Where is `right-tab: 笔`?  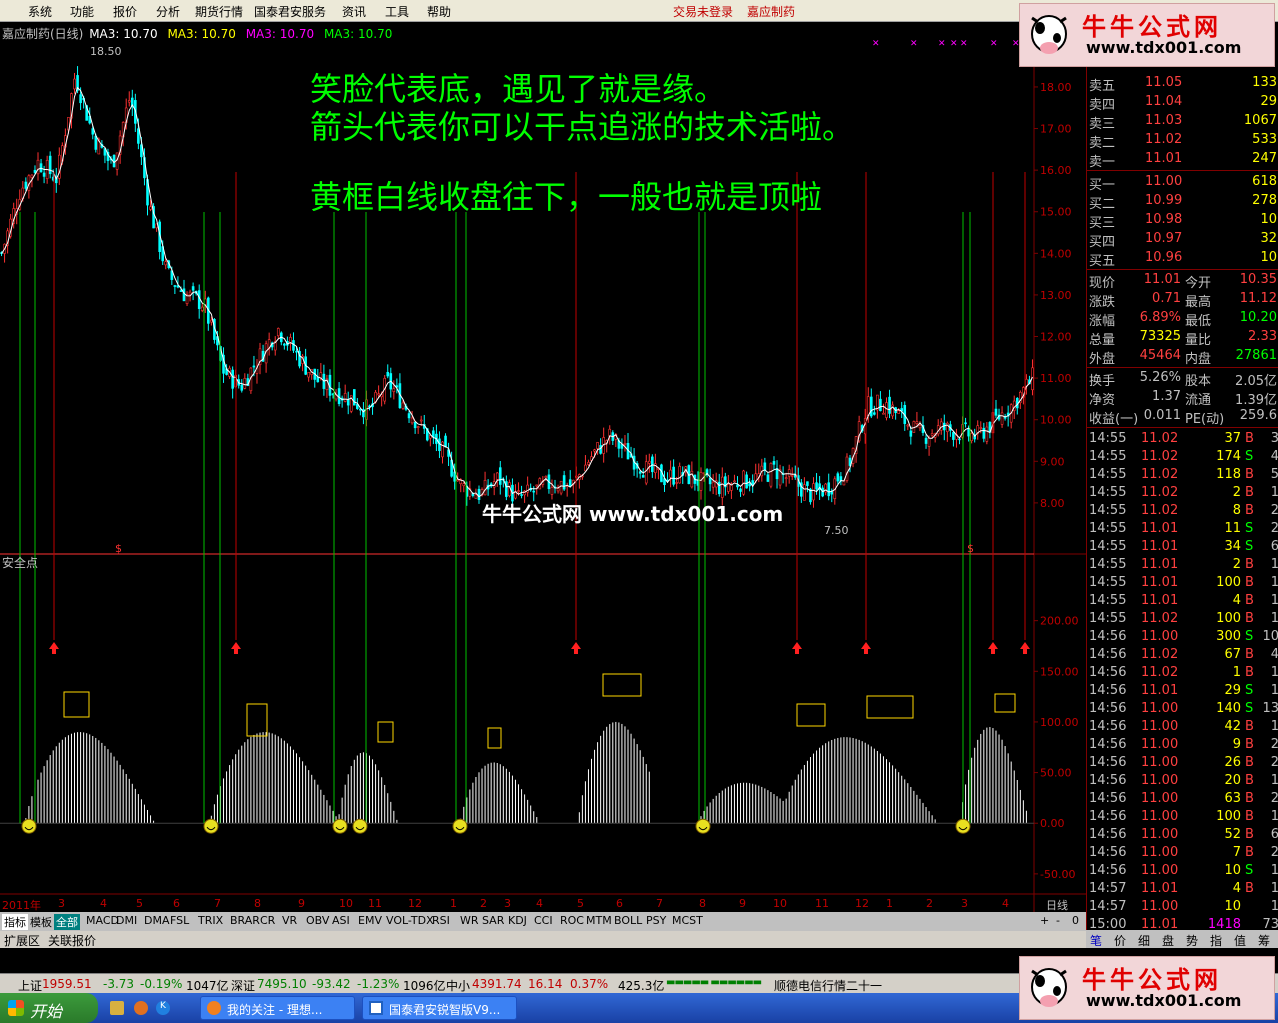
right-tab: 笔 is located at coordinates (1096, 940).